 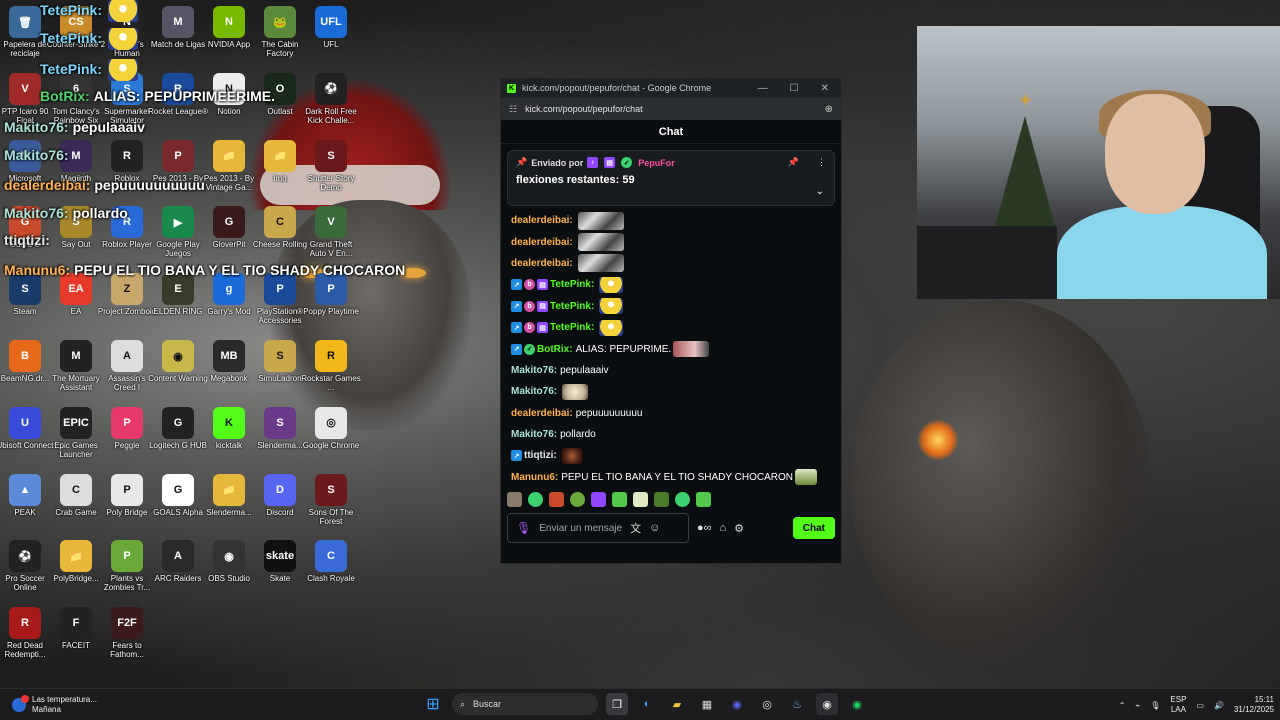 I want to click on unpin-icon: 📌, so click(x=793, y=162).